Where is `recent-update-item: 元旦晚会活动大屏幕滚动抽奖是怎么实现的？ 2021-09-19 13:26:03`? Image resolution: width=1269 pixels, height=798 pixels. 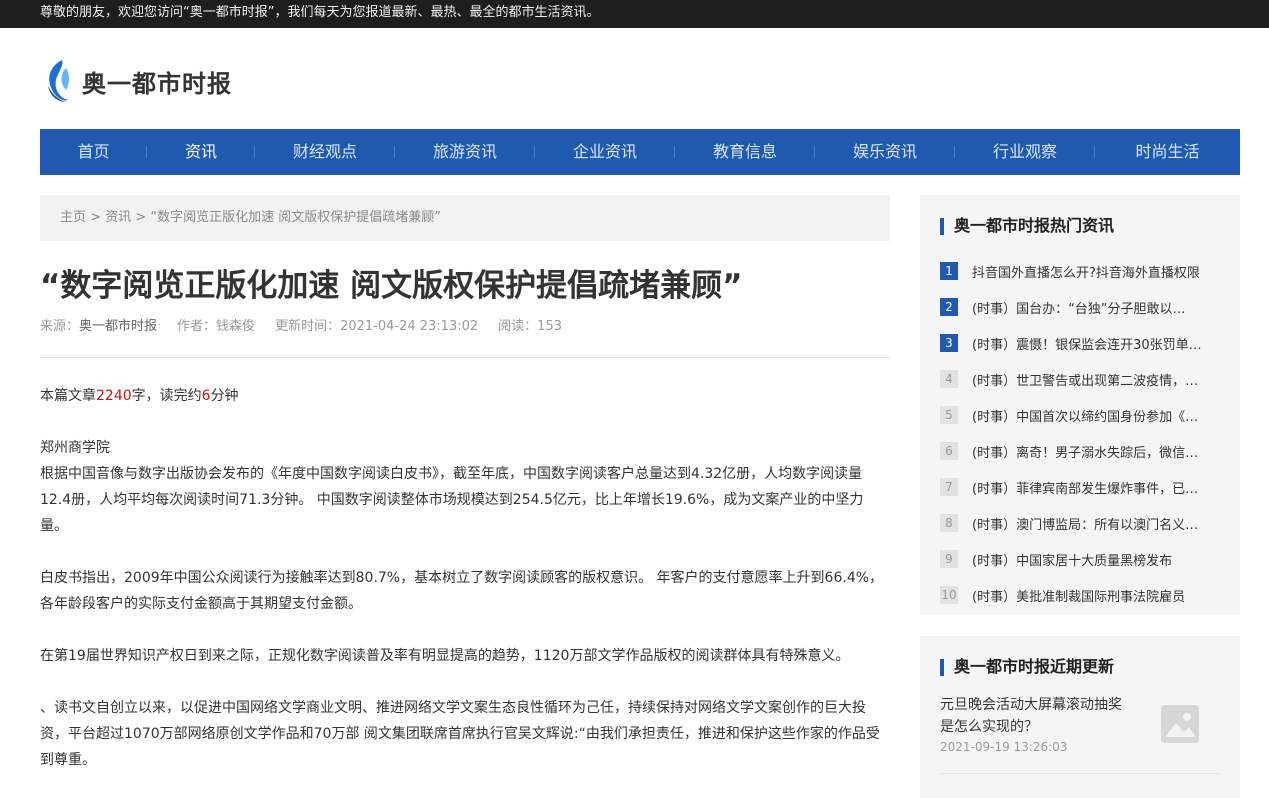 recent-update-item: 元旦晚会活动大屏幕滚动抽奖是怎么实现的？ 2021-09-19 13:26:03 is located at coordinates (1080, 734).